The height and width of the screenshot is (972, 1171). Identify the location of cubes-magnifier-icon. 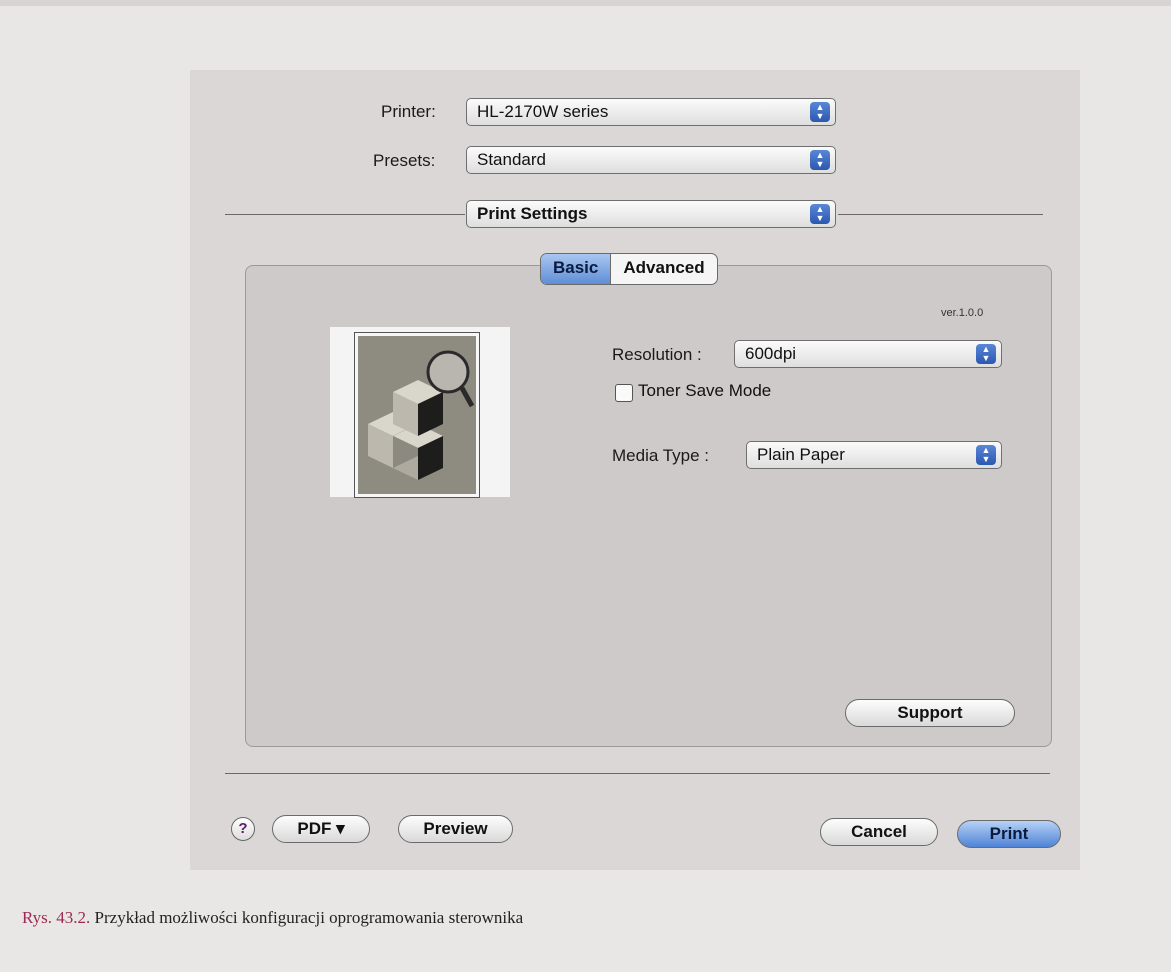
(417, 415).